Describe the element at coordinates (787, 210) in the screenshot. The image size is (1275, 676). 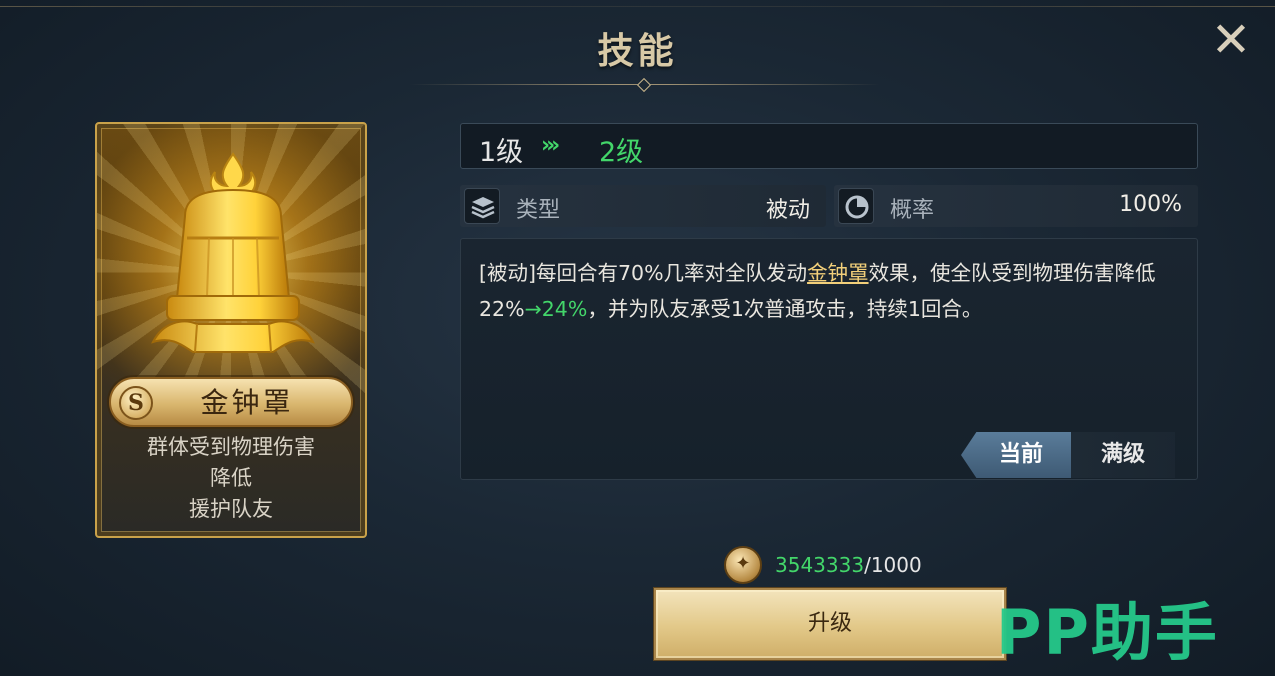
I see `type-value: 被动` at that location.